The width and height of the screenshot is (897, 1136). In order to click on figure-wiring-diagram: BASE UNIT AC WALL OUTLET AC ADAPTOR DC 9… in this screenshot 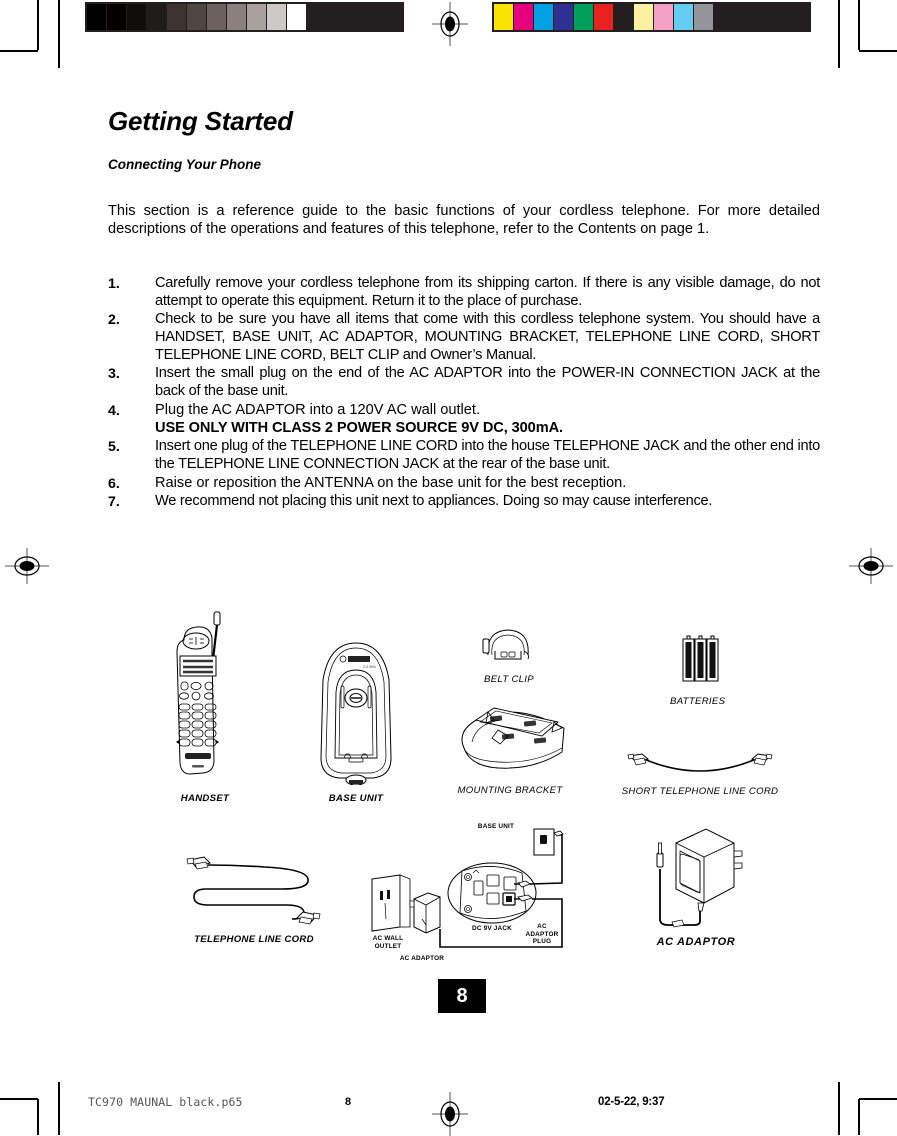, I will do `click(466, 892)`.